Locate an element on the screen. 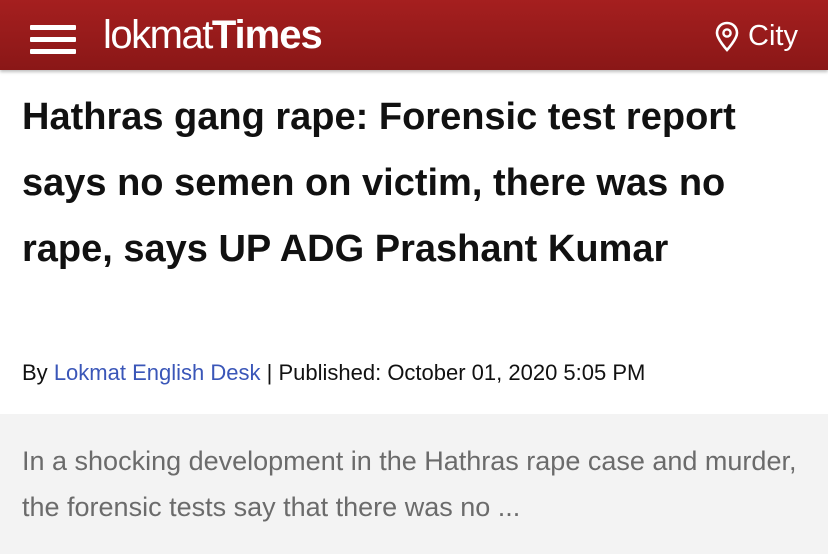 This screenshot has width=828, height=554. author-link: Lokmat English Desk is located at coordinates (157, 372).